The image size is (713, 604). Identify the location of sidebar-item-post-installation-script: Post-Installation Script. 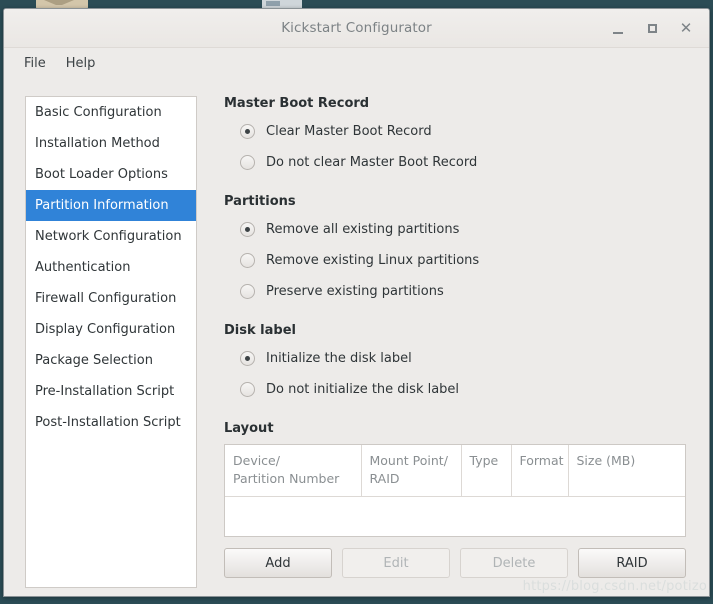
(111, 422).